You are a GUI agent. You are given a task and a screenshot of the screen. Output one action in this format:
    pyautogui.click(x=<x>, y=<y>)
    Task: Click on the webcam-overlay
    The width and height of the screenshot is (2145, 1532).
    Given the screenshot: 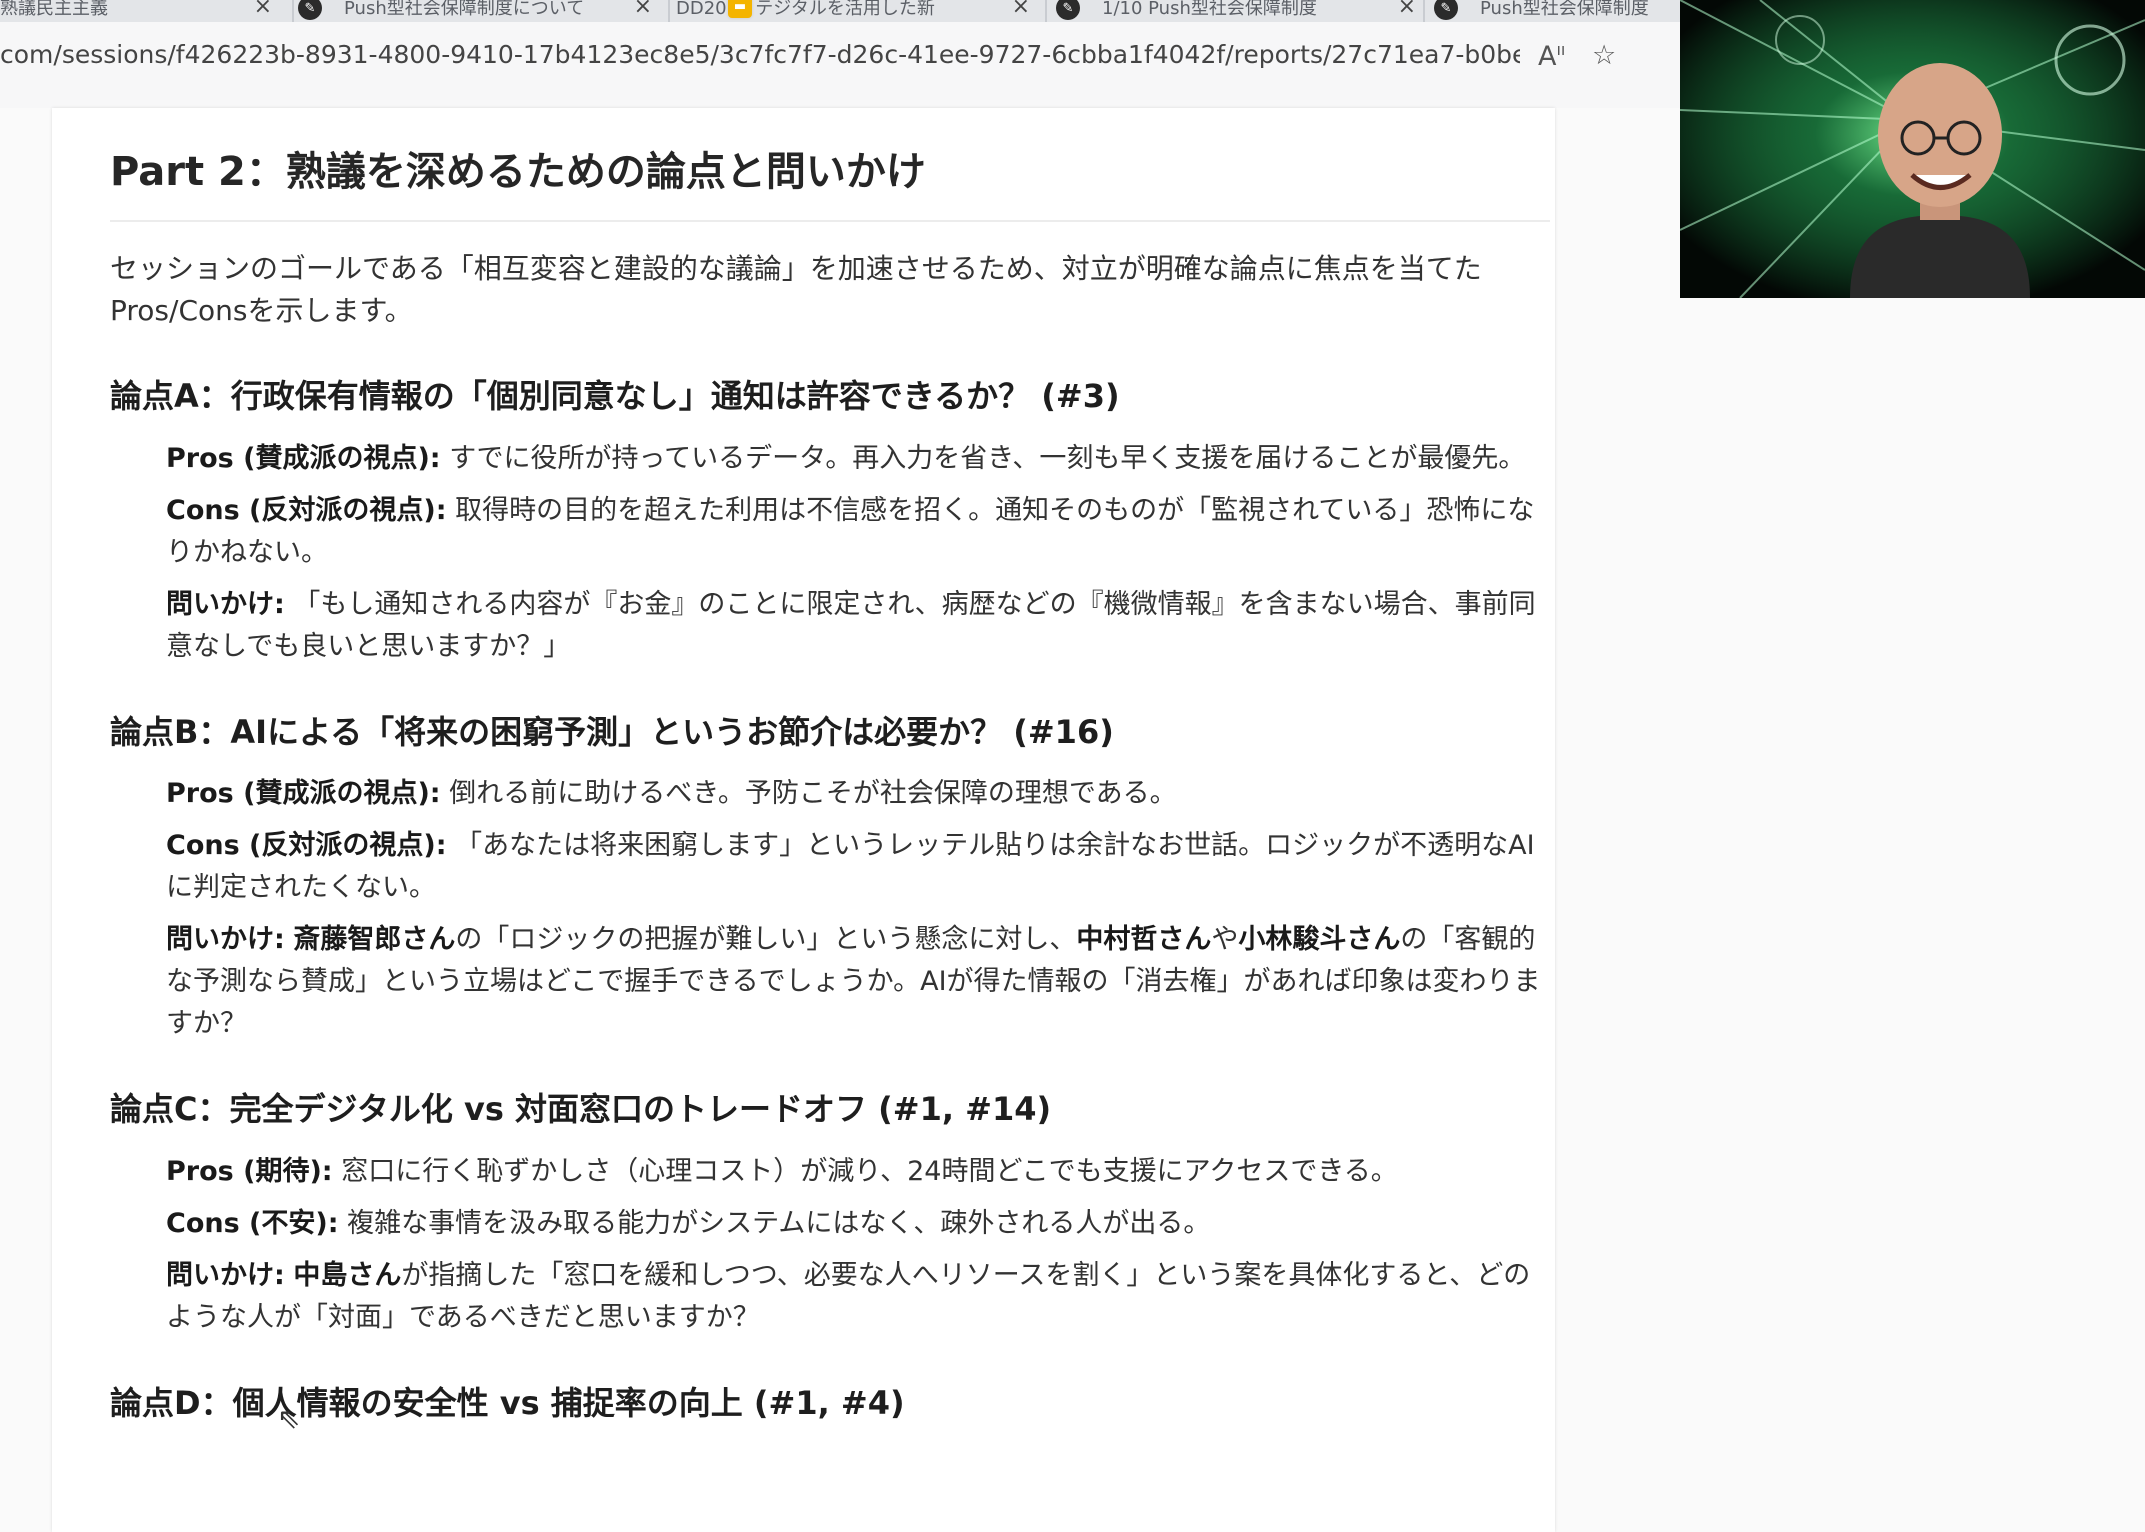 What is the action you would take?
    pyautogui.click(x=1912, y=149)
    